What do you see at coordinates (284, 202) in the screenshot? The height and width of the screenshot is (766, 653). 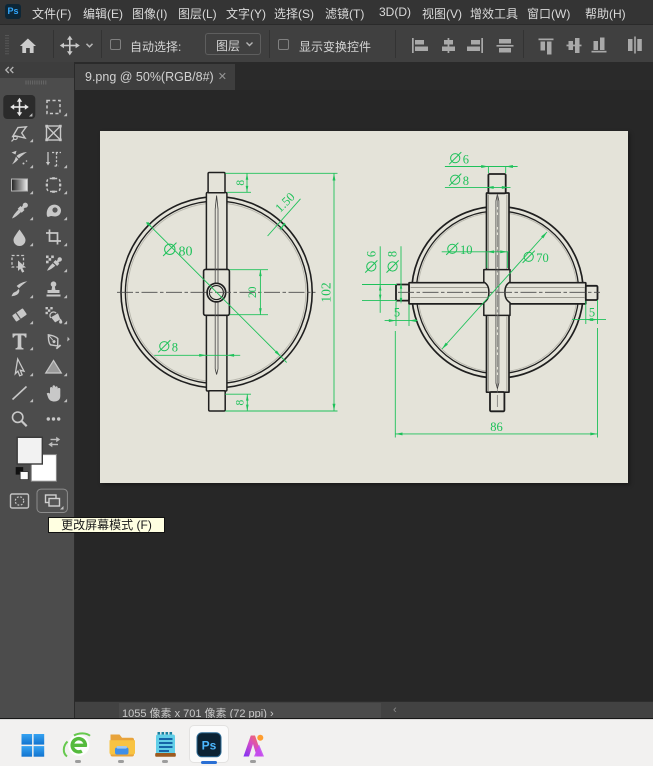 I see `svg-text: 1.50` at bounding box center [284, 202].